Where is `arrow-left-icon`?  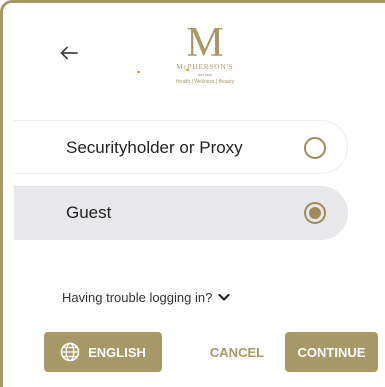
arrow-left-icon is located at coordinates (69, 53).